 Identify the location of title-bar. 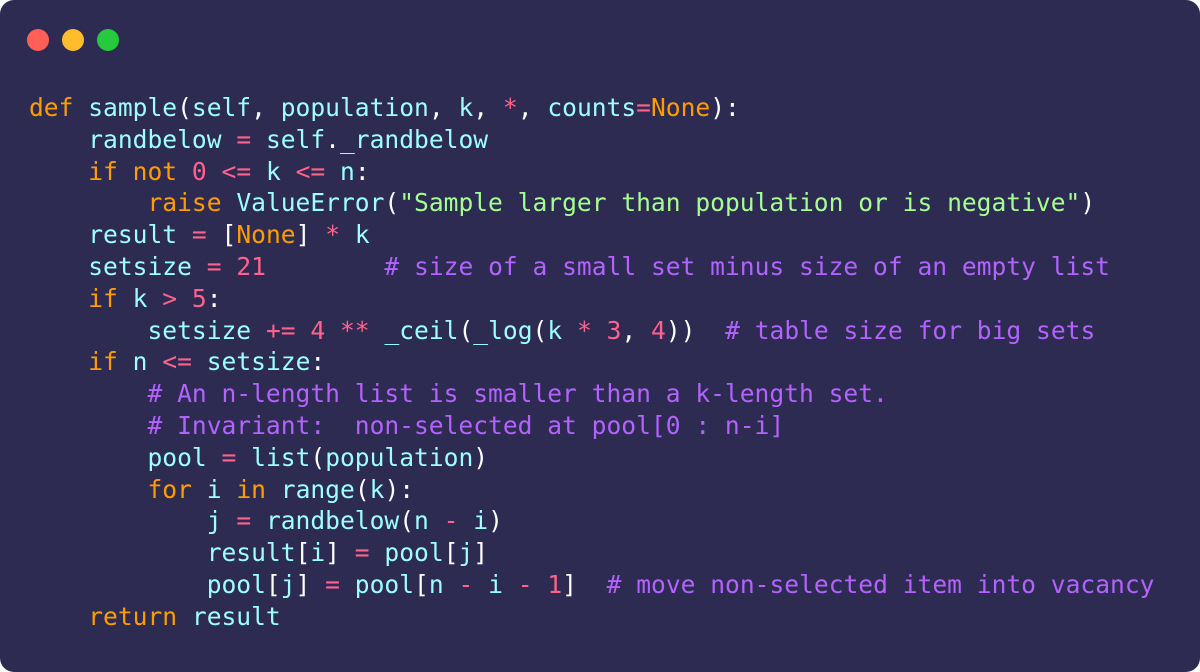
(600, 40).